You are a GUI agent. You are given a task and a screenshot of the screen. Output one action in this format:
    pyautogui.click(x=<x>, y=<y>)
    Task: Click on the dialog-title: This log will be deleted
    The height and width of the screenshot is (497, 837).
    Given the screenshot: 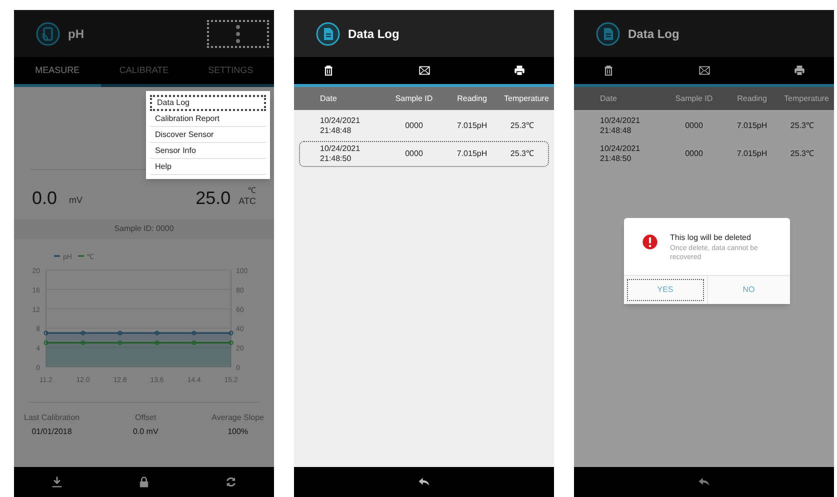 What is the action you would take?
    pyautogui.click(x=711, y=238)
    